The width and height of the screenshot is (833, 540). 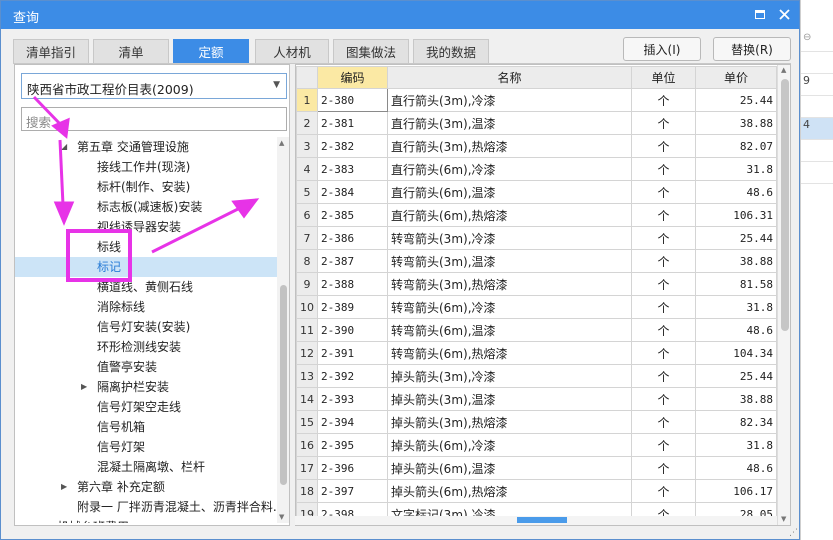 I want to click on row-number-cell: 8, so click(x=307, y=261).